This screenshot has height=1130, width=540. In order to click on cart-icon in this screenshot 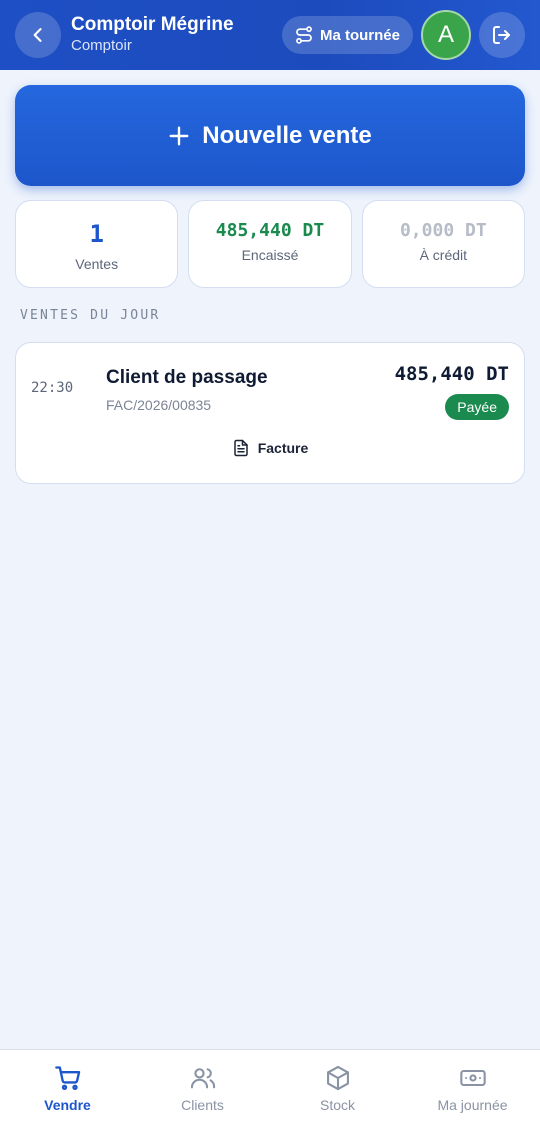, I will do `click(67, 1078)`.